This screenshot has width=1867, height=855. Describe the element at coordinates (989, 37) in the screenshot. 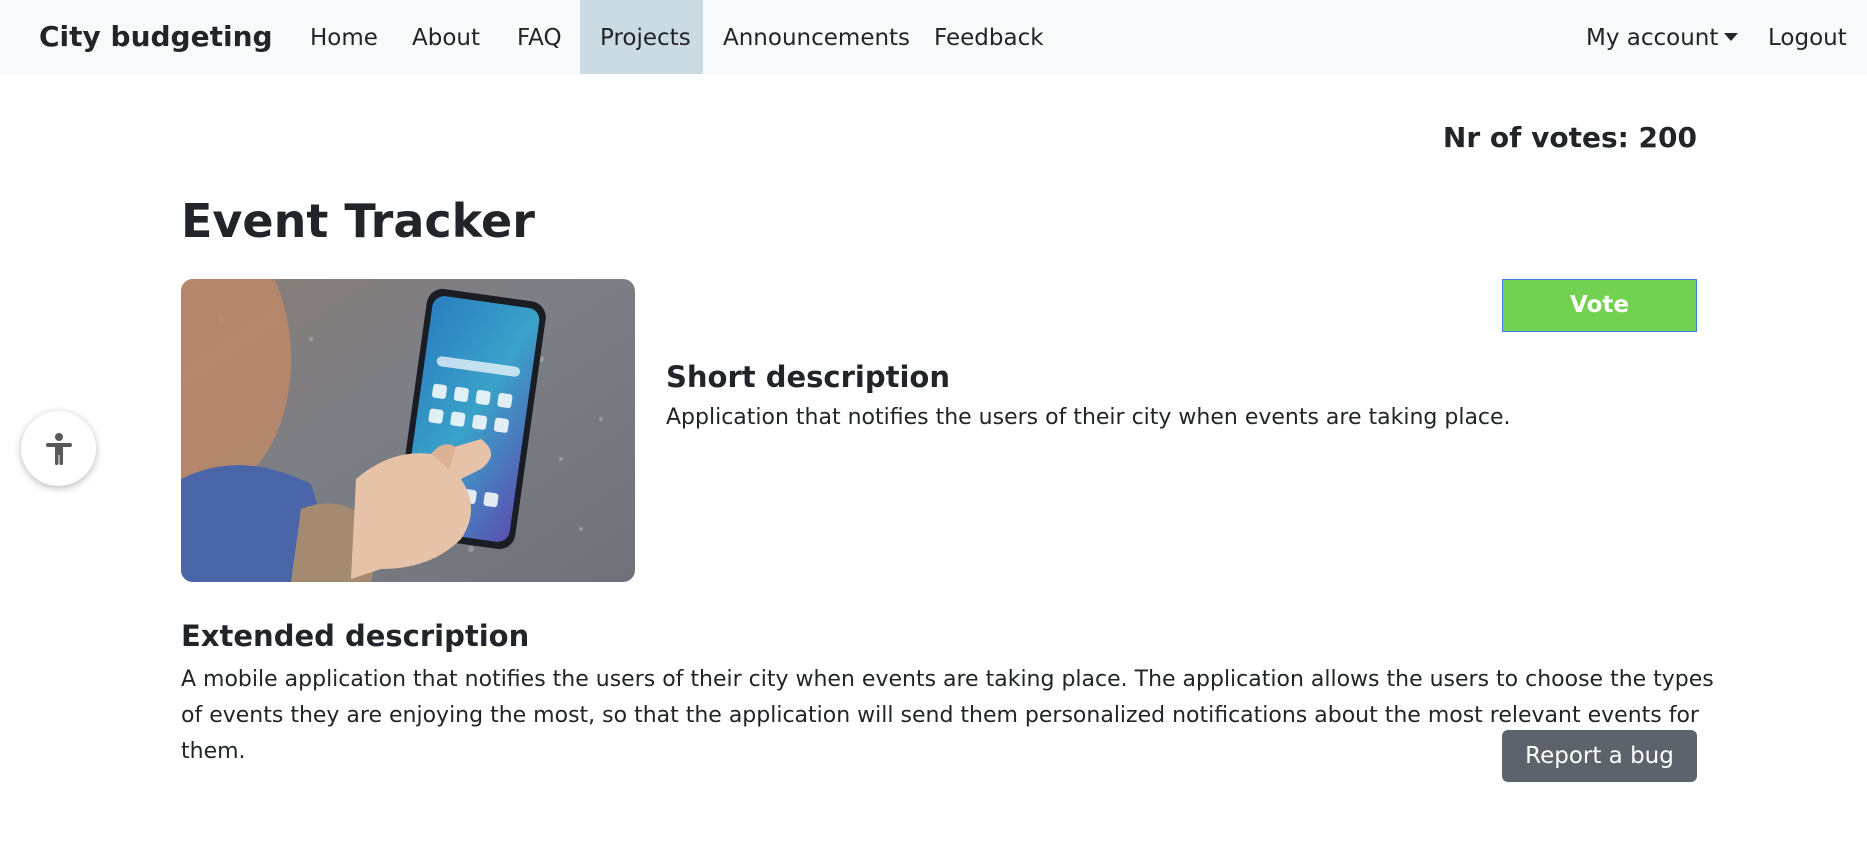

I see `nav-feedback: Feedback` at that location.